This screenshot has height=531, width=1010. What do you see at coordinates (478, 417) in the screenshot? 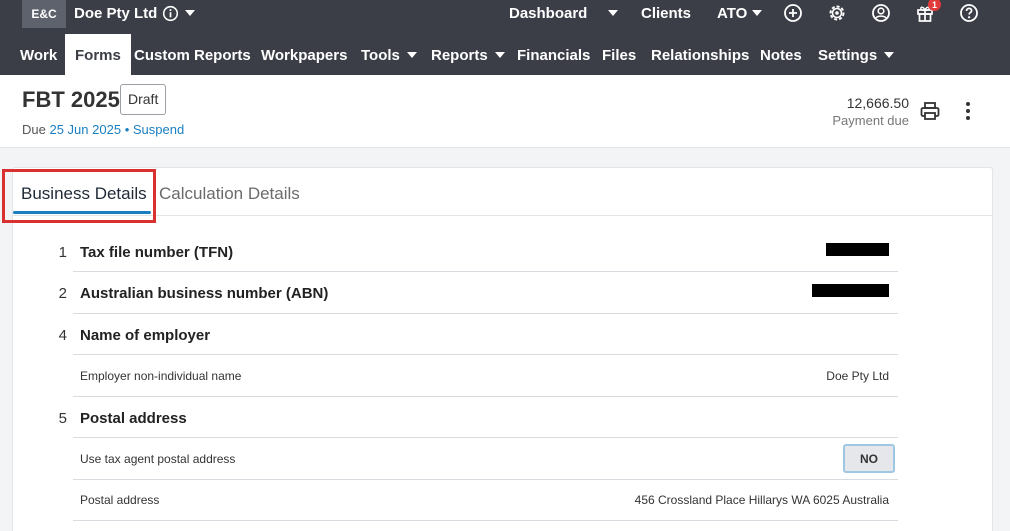
I see `form-row-postal-address: 5 Postal address` at bounding box center [478, 417].